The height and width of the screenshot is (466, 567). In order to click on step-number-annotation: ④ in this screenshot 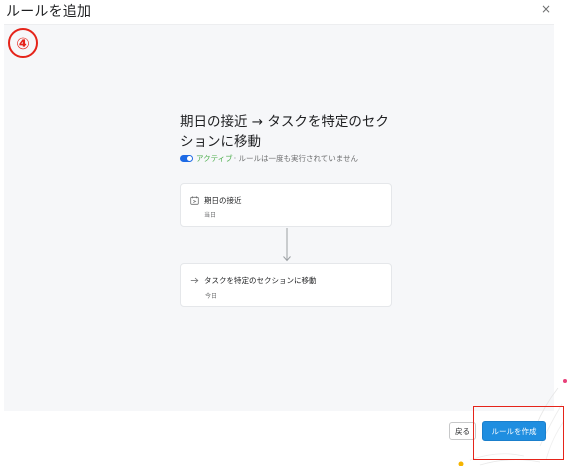, I will do `click(23, 43)`.